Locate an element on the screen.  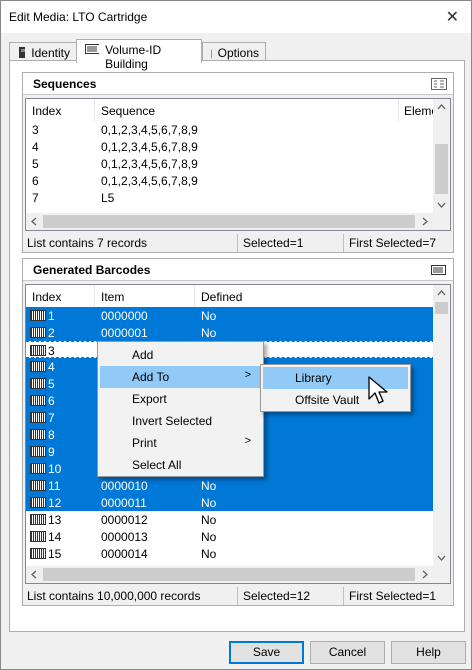
column-header-item: Item is located at coordinates (112, 297).